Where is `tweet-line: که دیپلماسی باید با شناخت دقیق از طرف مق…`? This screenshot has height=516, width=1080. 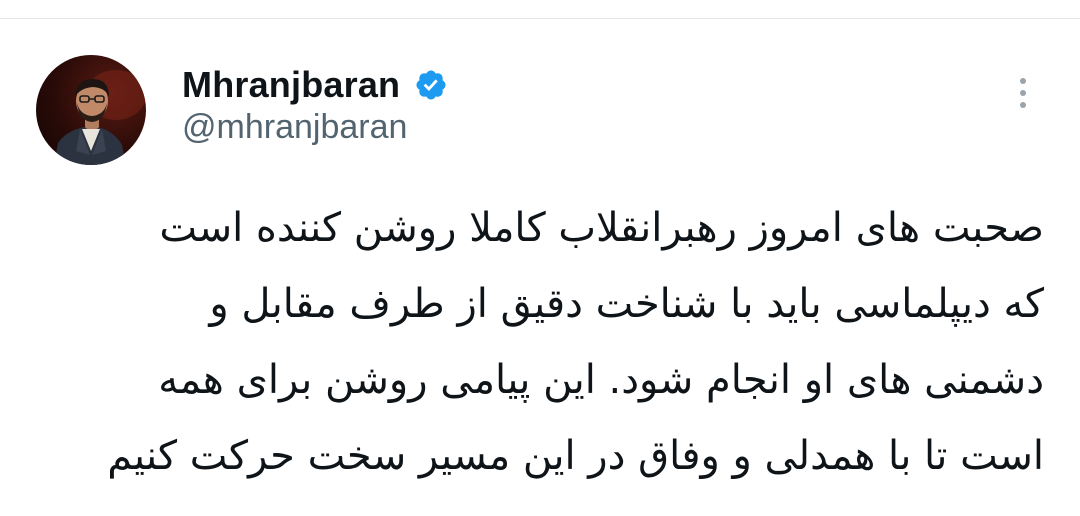 tweet-line: که دیپلماسی باید با شناخت دقیق از طرف مق… is located at coordinates (626, 304).